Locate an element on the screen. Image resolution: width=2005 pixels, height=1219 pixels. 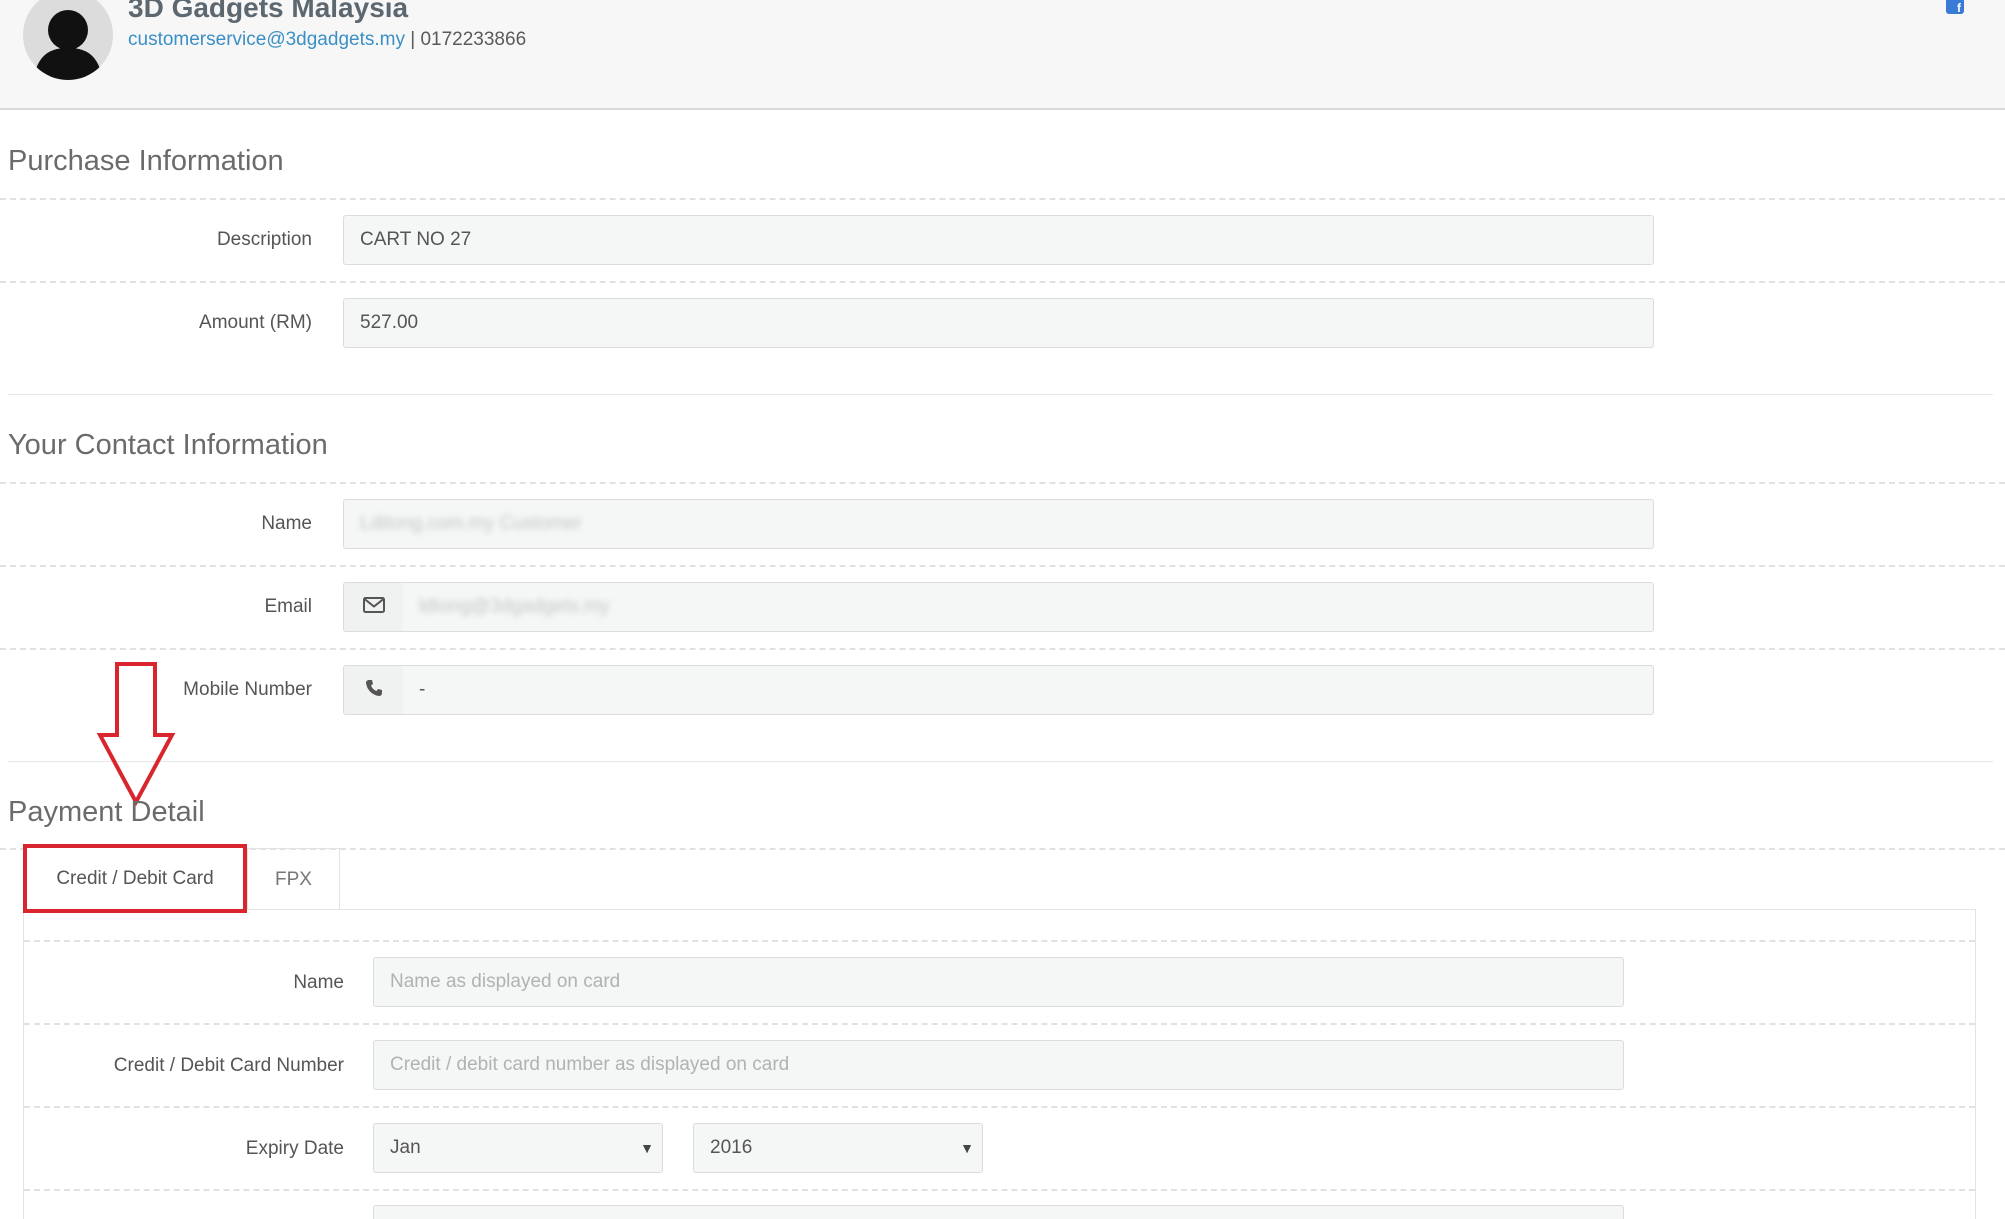
contact-email-label: Email is located at coordinates (288, 606).